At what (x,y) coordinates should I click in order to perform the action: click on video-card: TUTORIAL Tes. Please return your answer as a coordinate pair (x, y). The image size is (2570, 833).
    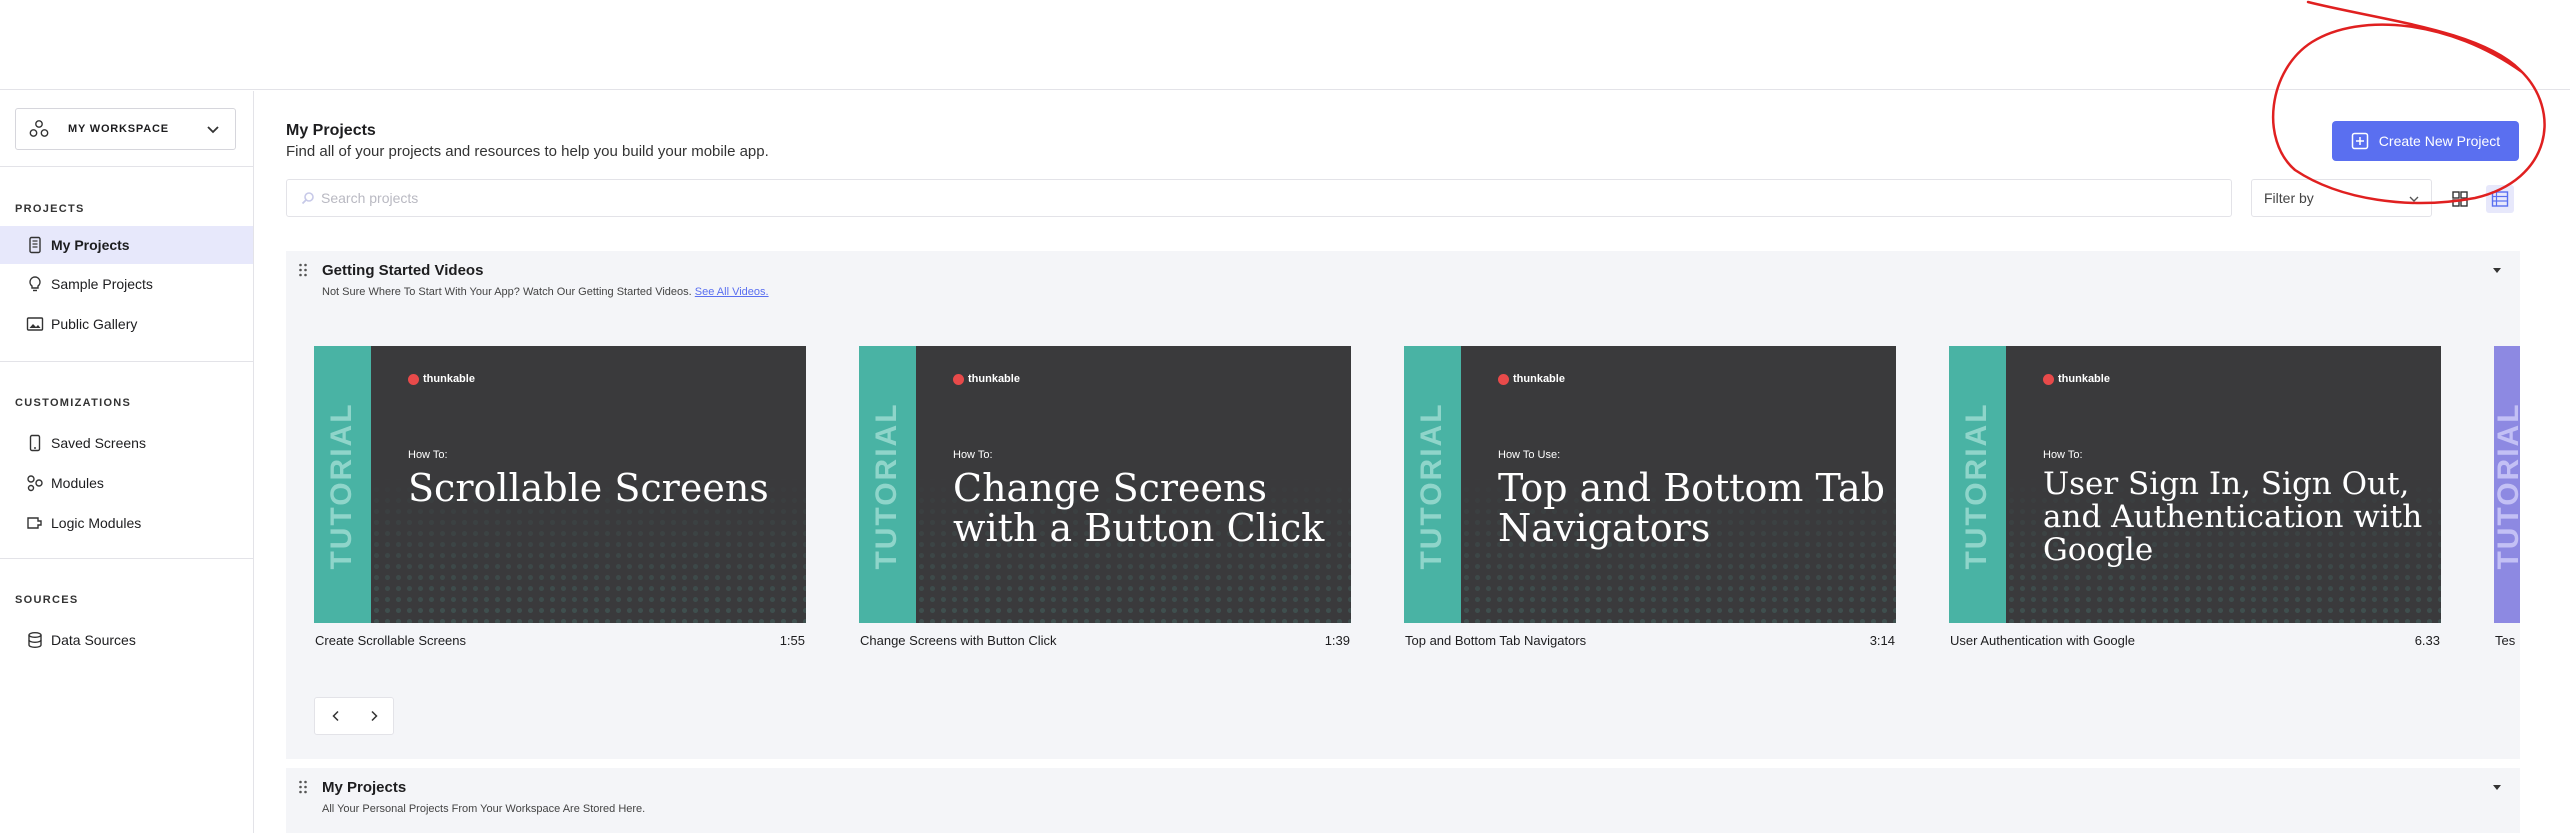
    Looking at the image, I should click on (2507, 497).